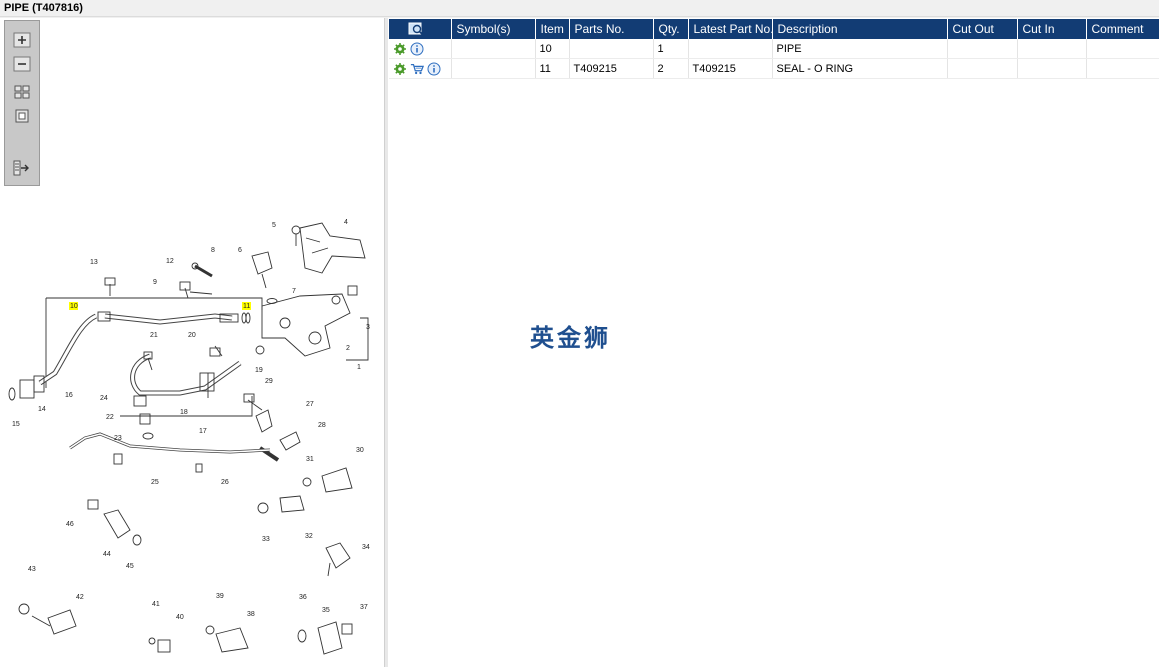 The height and width of the screenshot is (667, 1159). Describe the element at coordinates (309, 536) in the screenshot. I see `callout-32: 32` at that location.